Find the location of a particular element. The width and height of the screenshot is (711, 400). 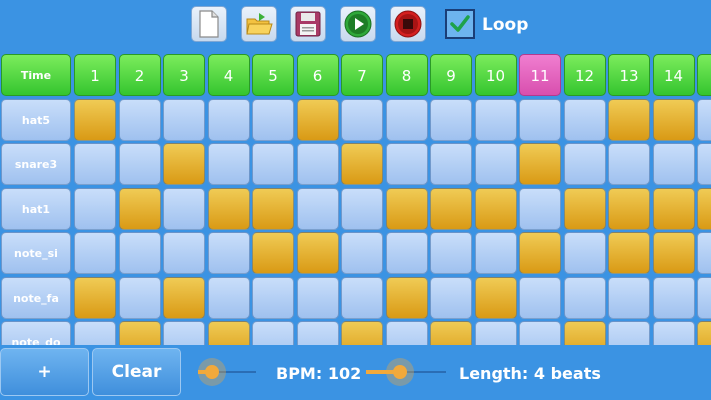

play-button is located at coordinates (358, 24).